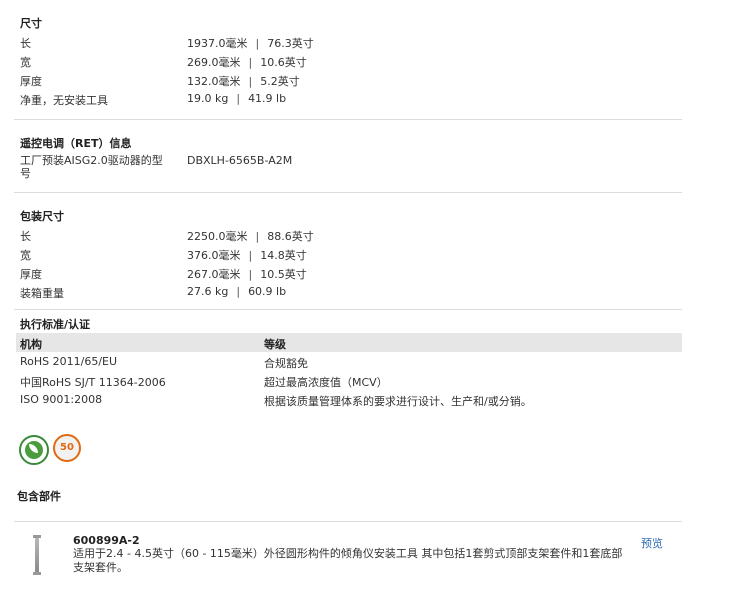  What do you see at coordinates (250, 43) in the screenshot?
I see `row-value: 1937.0毫米 | 76.3英寸` at bounding box center [250, 43].